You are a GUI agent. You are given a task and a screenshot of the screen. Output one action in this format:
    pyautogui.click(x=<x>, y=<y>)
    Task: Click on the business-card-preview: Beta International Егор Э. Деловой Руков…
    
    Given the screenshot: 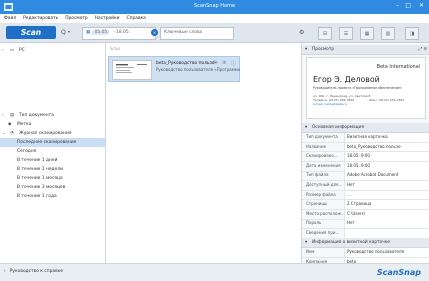 What is the action you would take?
    pyautogui.click(x=366, y=88)
    